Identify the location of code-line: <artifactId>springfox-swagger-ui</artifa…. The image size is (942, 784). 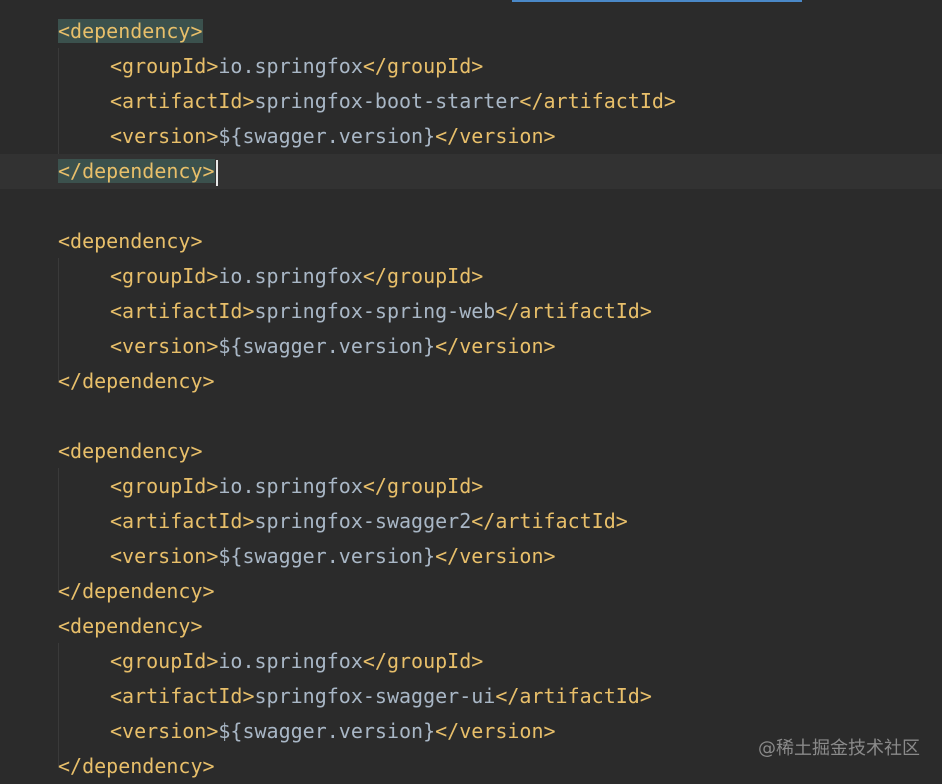
(471, 696).